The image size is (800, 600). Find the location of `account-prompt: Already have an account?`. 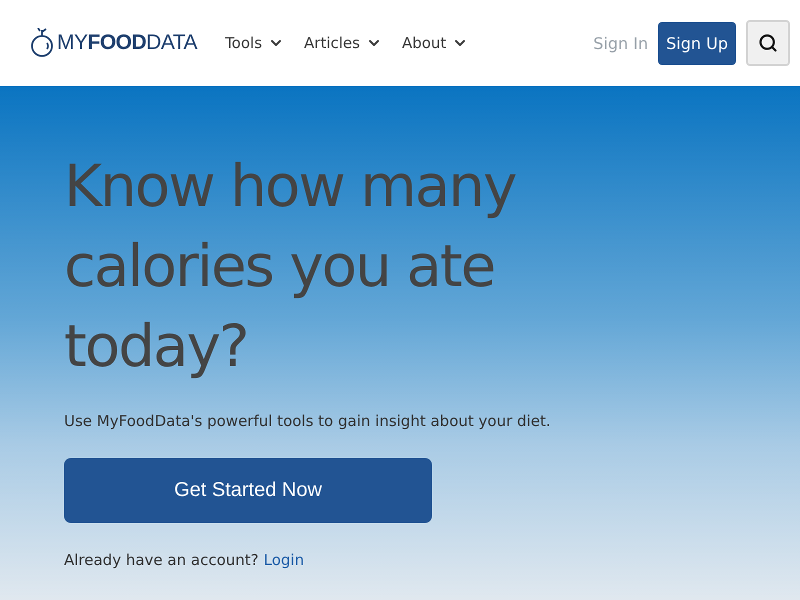

account-prompt: Already have an account? is located at coordinates (161, 560).